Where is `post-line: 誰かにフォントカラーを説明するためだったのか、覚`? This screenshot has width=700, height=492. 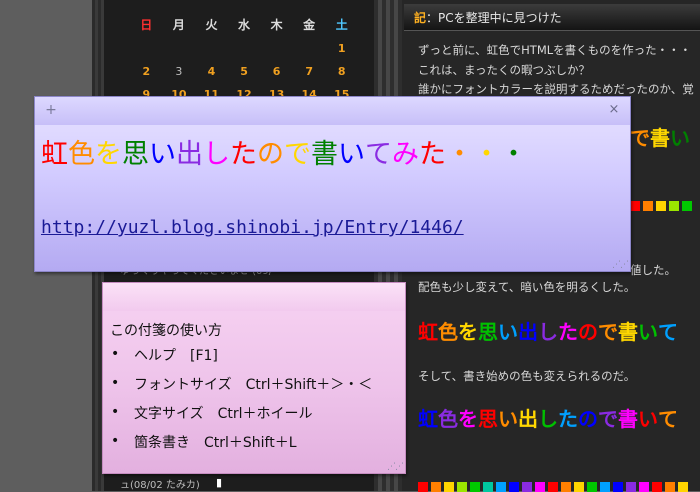 post-line: 誰かにフォントカラーを説明するためだったのか、覚 is located at coordinates (556, 89).